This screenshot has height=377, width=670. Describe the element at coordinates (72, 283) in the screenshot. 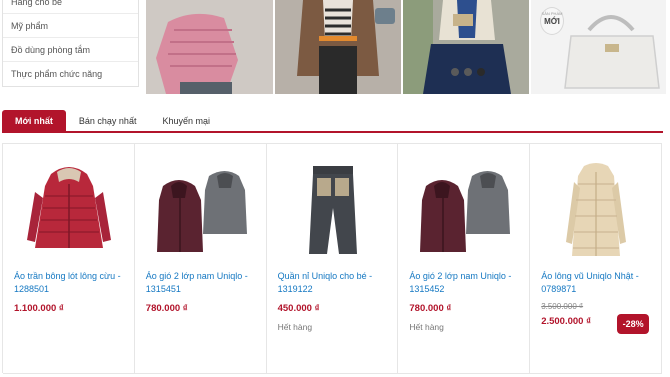

I see `product-name: Áo trần bông lót lông cừu - 1288501` at that location.